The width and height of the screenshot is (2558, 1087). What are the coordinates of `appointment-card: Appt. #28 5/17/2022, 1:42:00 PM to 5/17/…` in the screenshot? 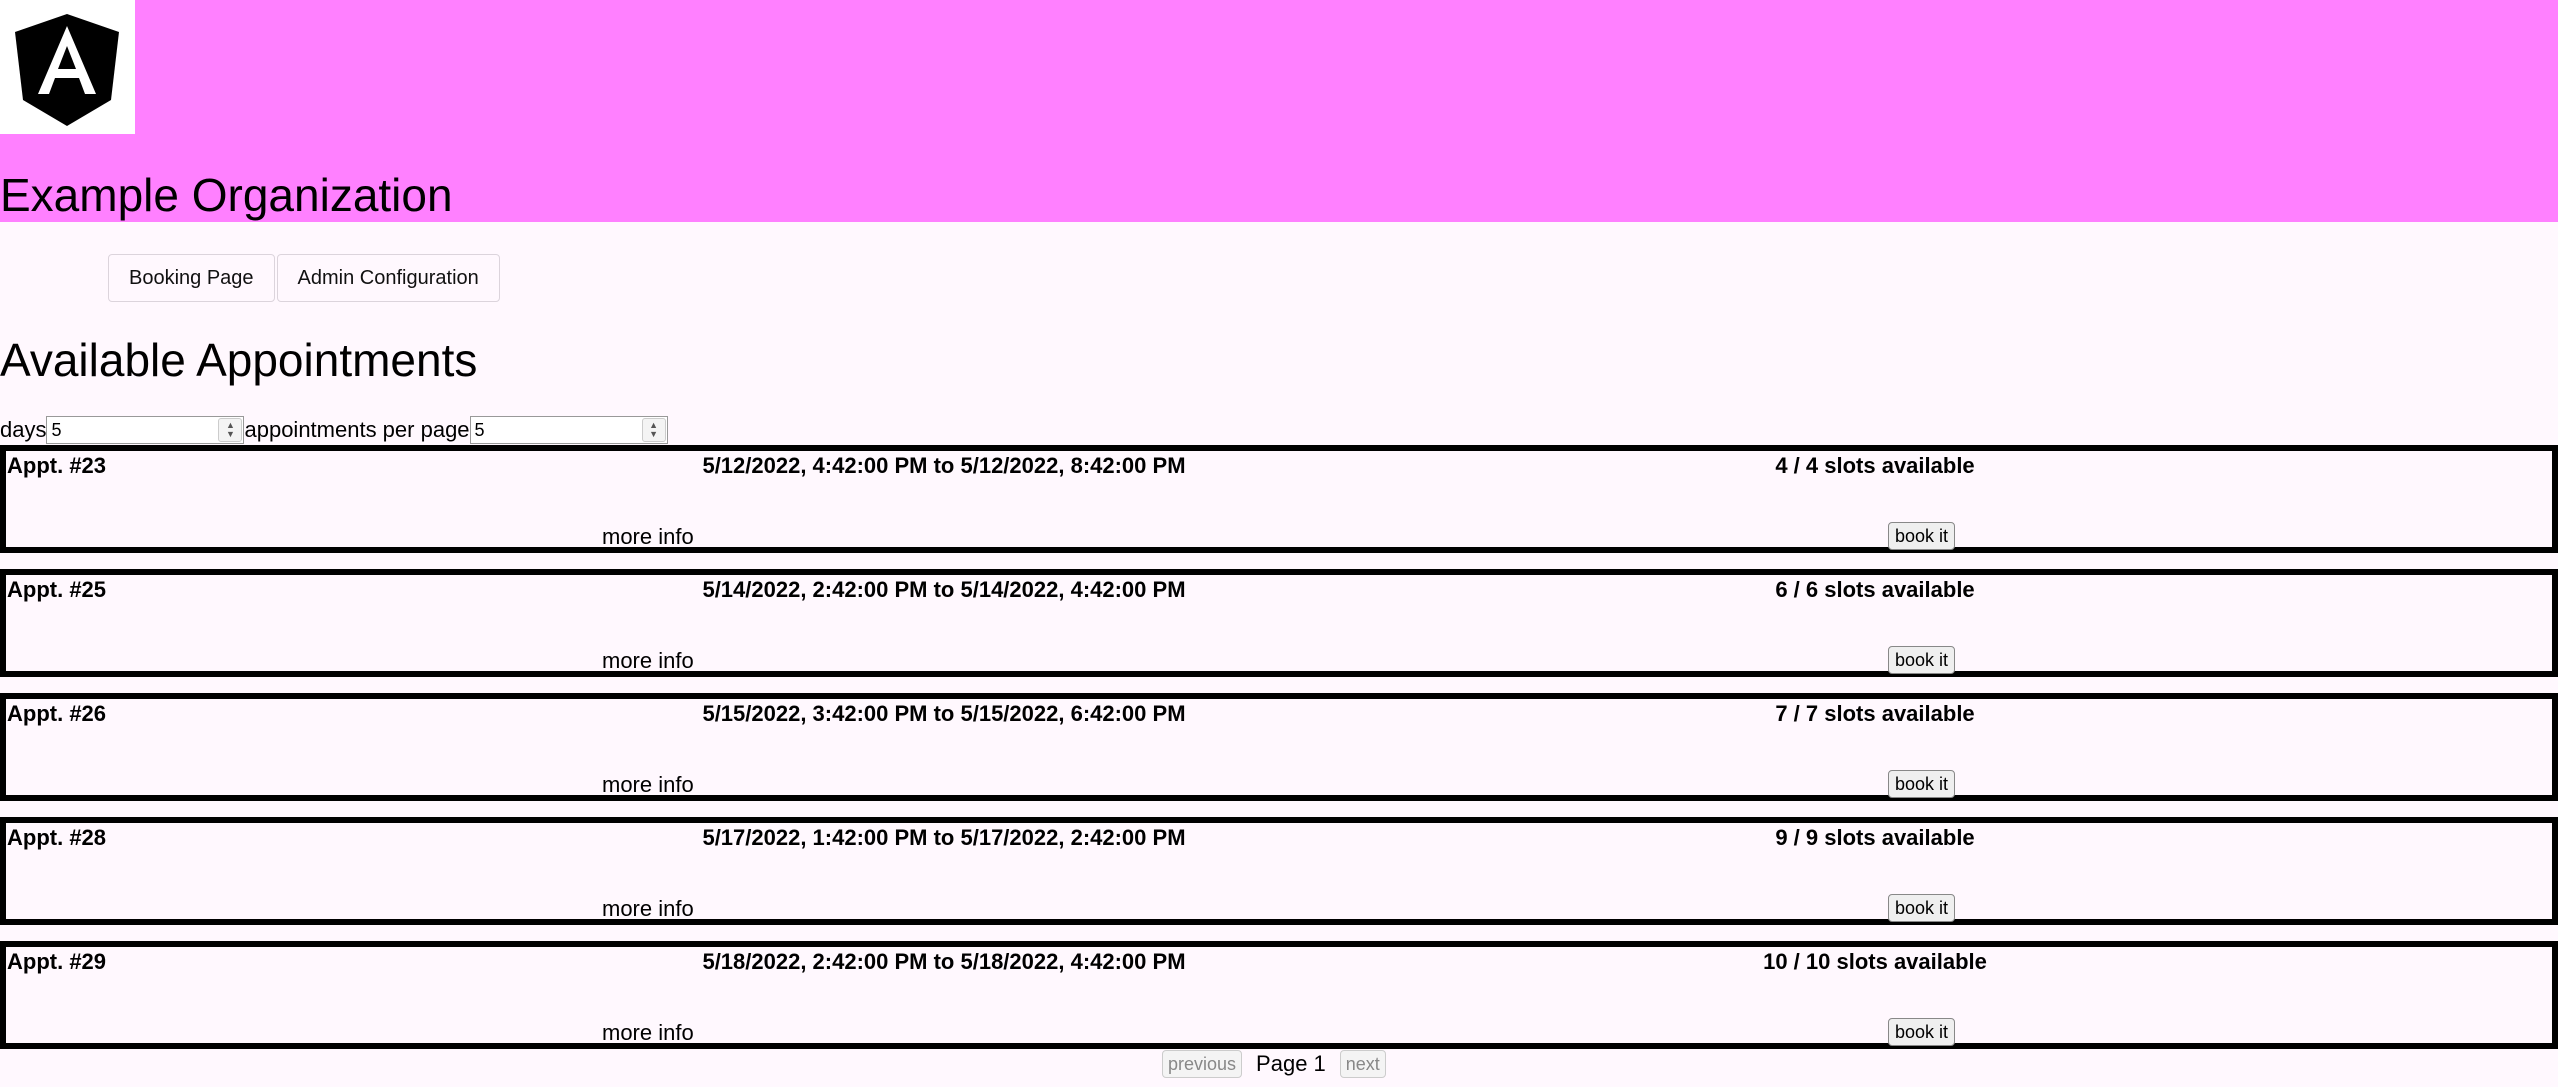 It's located at (1279, 871).